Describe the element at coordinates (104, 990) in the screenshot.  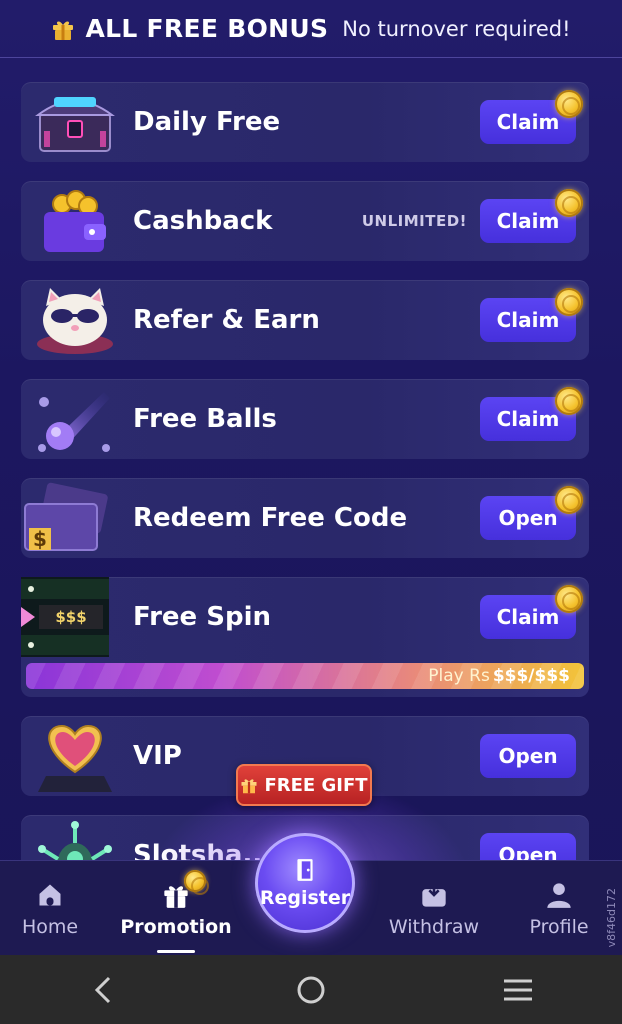
I see `back-icon` at that location.